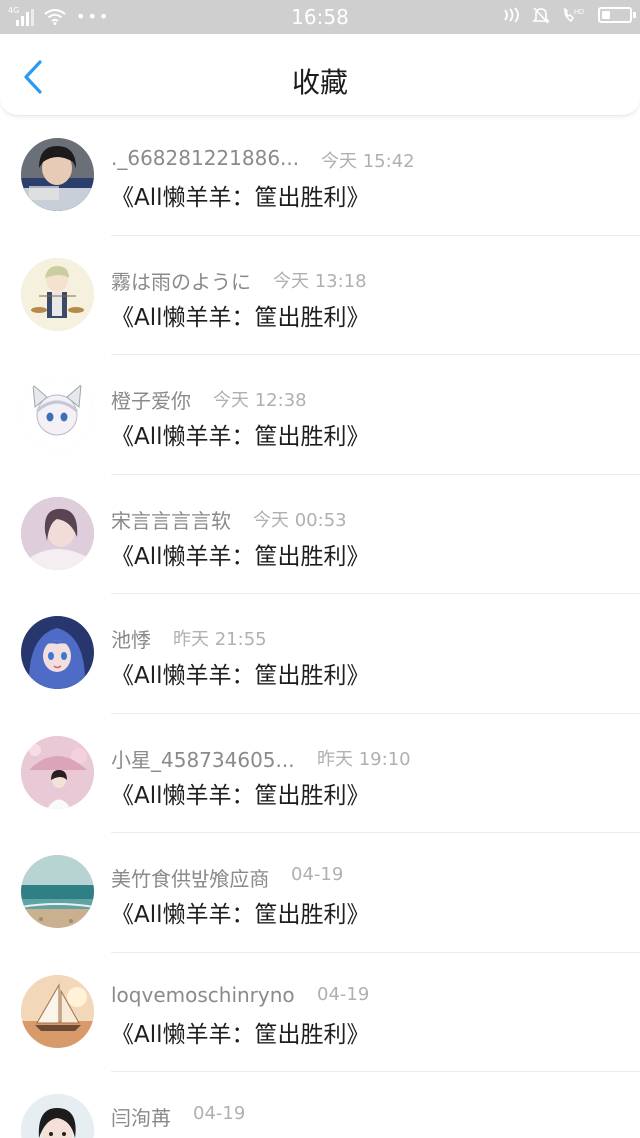 The height and width of the screenshot is (1138, 640). Describe the element at coordinates (320, 1012) in the screenshot. I see `list-item: loqvemoschinryno 04-19 《All懒羊羊：筐出胜利》` at that location.